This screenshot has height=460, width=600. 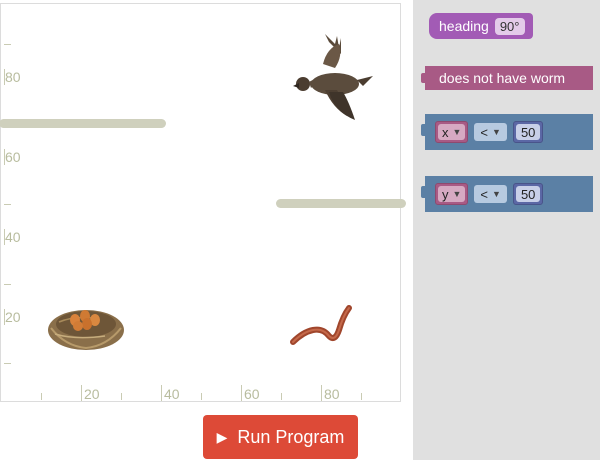 I want to click on does-not-have-worm-block: does not have worm, so click(x=507, y=78).